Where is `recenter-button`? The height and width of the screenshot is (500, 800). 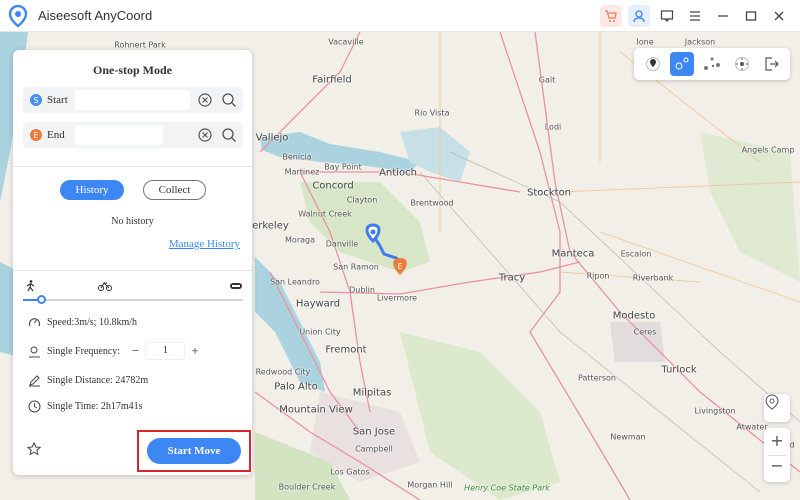
recenter-button is located at coordinates (777, 408).